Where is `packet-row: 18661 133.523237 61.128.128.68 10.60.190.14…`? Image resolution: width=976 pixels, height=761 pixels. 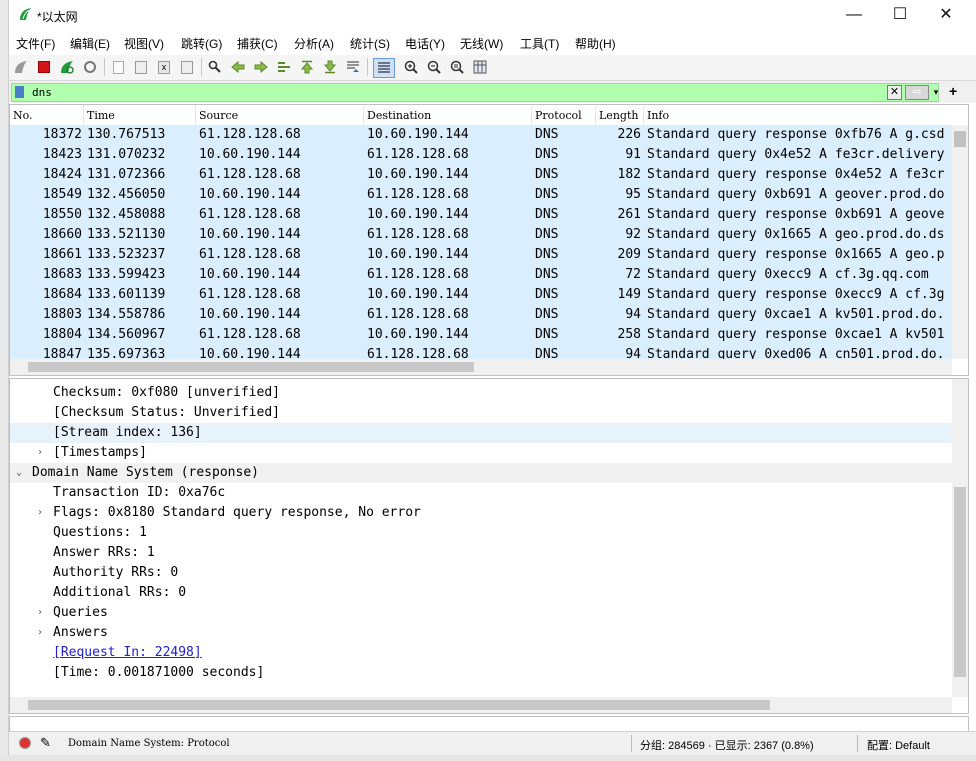 packet-row: 18661 133.523237 61.128.128.68 10.60.190.14… is located at coordinates (481, 255).